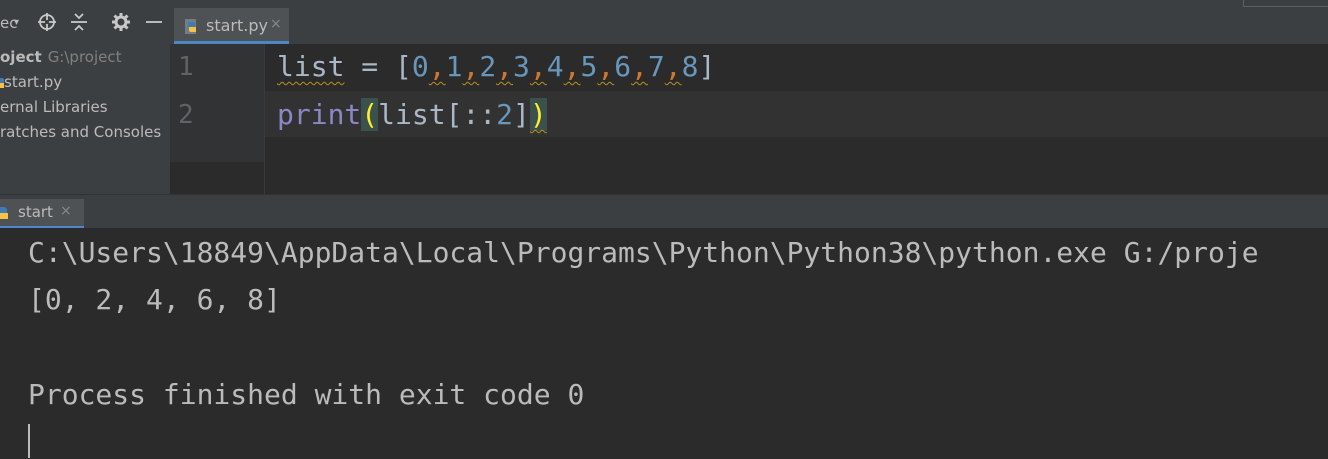  I want to click on tree-root-path: G:\project, so click(84, 57).